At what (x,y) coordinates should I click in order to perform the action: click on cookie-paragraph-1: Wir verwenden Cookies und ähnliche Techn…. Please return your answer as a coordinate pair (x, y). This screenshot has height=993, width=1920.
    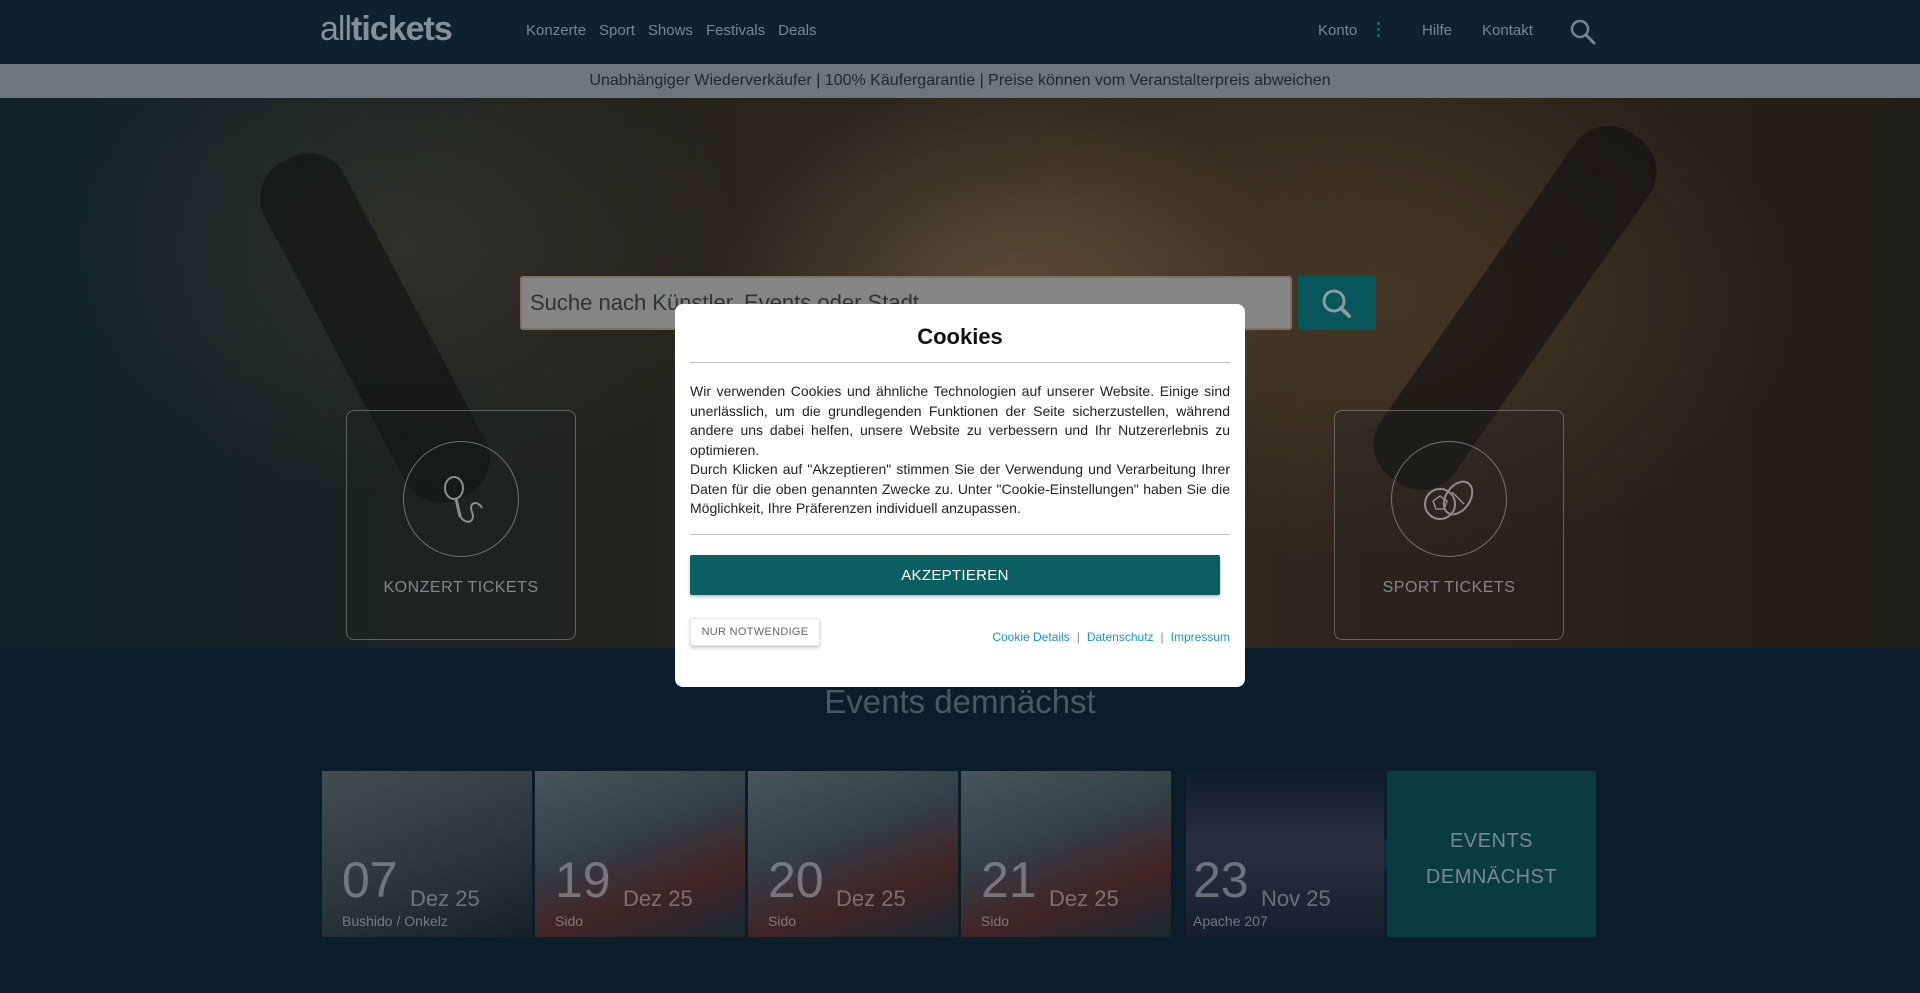
    Looking at the image, I should click on (960, 420).